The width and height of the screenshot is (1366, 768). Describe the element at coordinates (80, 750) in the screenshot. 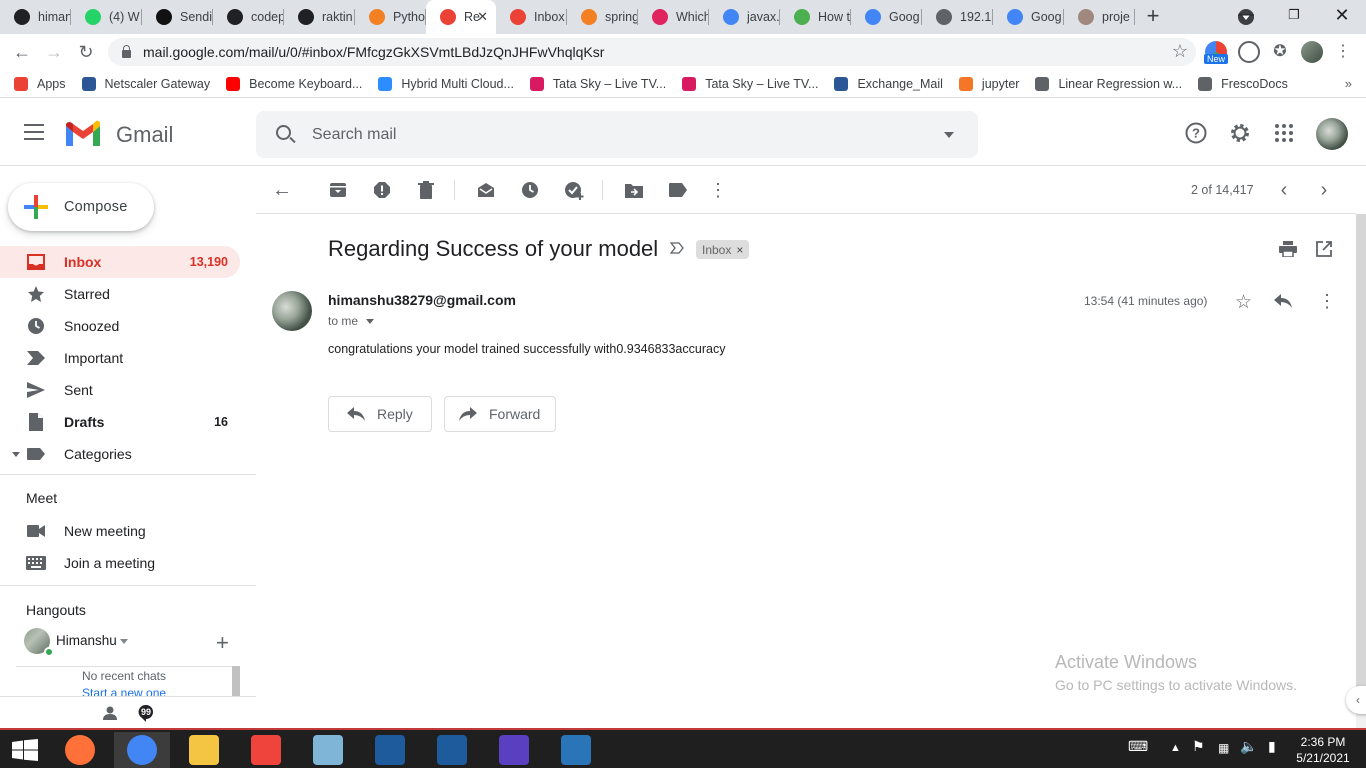

I see `firefox-icon` at that location.